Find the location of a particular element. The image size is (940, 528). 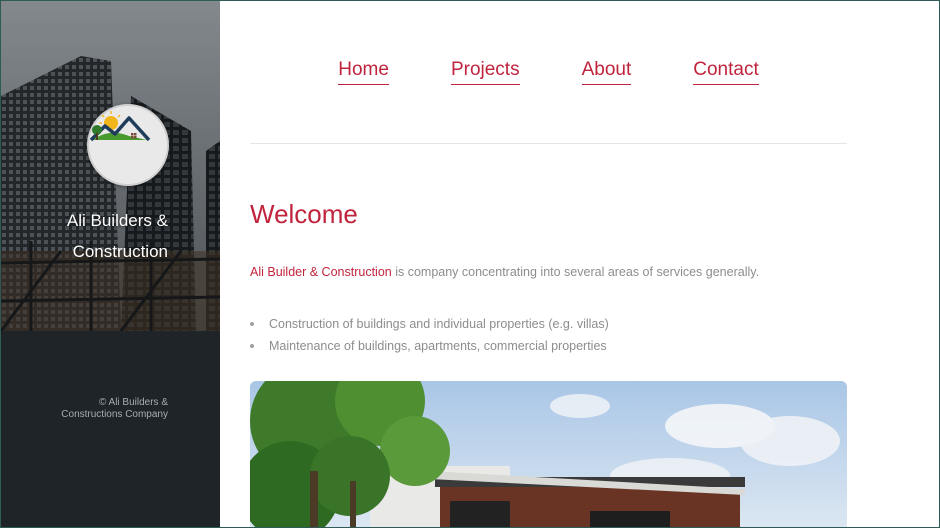

nav-link-contact: Contact is located at coordinates (726, 71).